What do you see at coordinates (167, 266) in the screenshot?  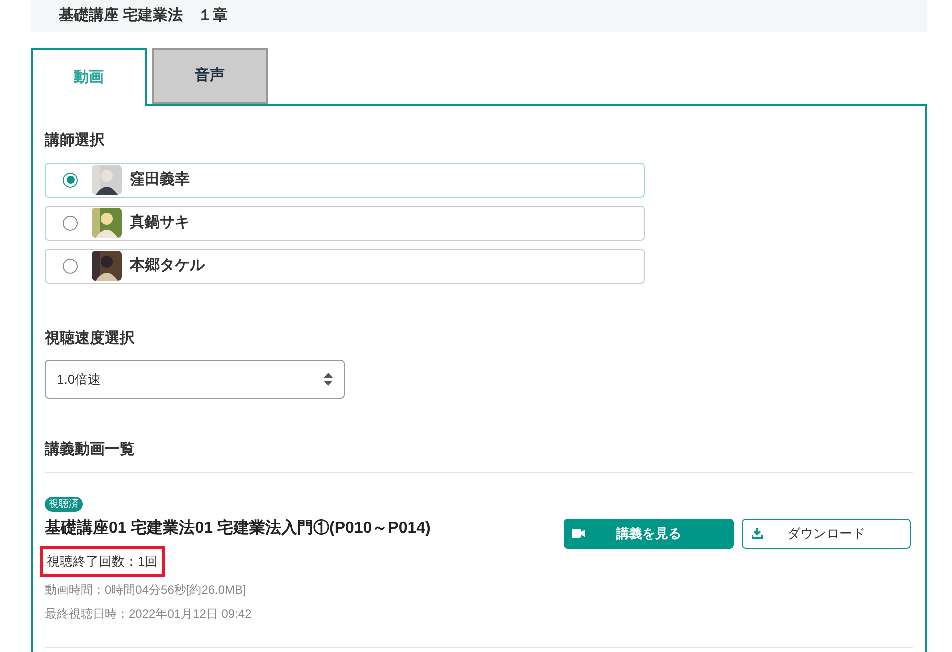 I see `instructor-name: 本郷タケル` at bounding box center [167, 266].